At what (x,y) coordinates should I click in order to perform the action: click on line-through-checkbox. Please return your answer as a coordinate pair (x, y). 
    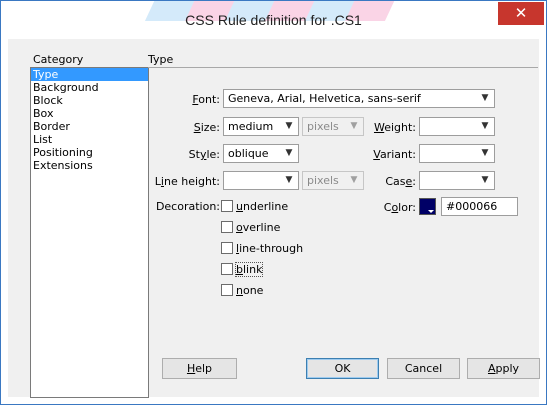
    Looking at the image, I should click on (227, 248).